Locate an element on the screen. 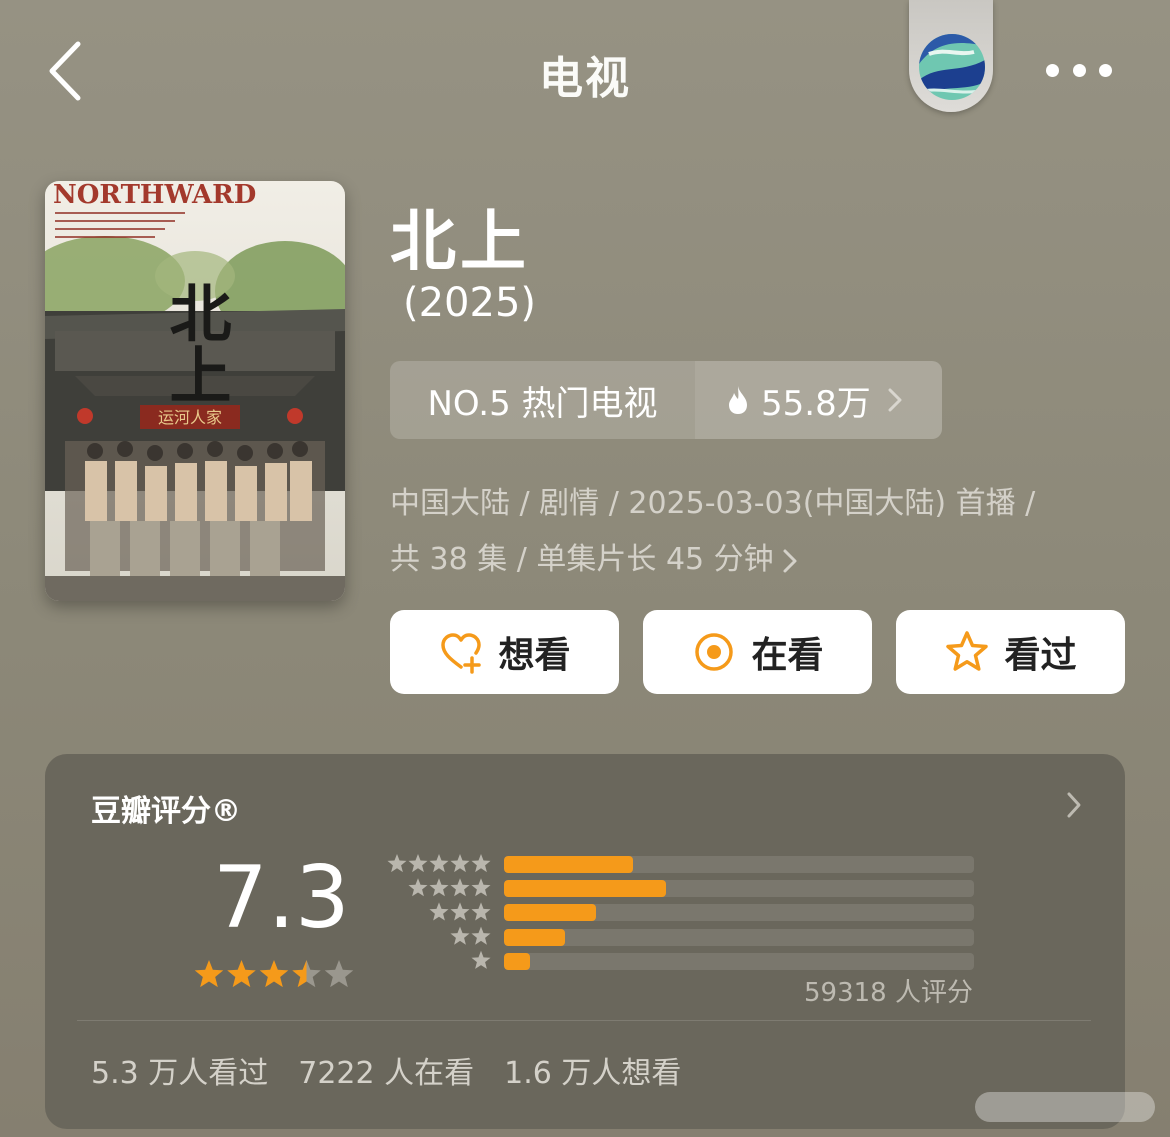  poster-calligraphy: 北上 is located at coordinates (195, 343).